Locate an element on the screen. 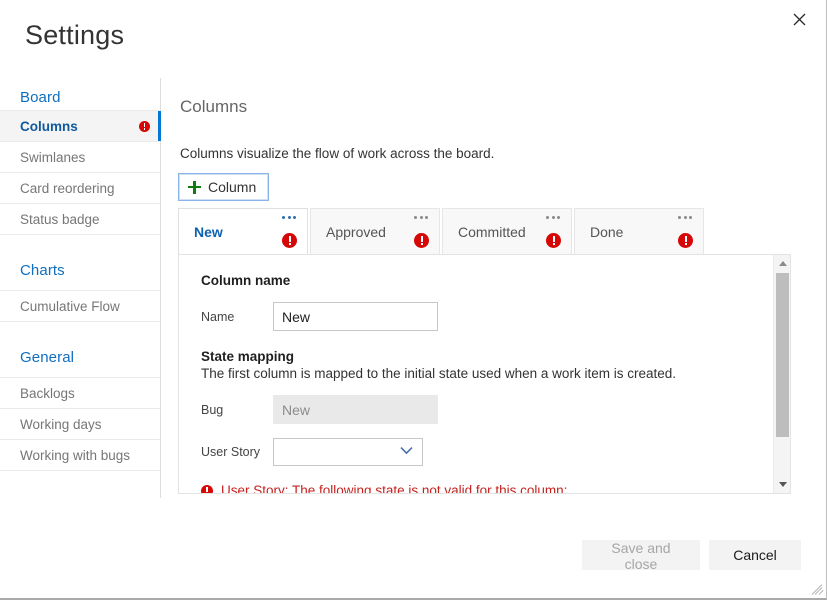  resize-grip is located at coordinates (817, 589).